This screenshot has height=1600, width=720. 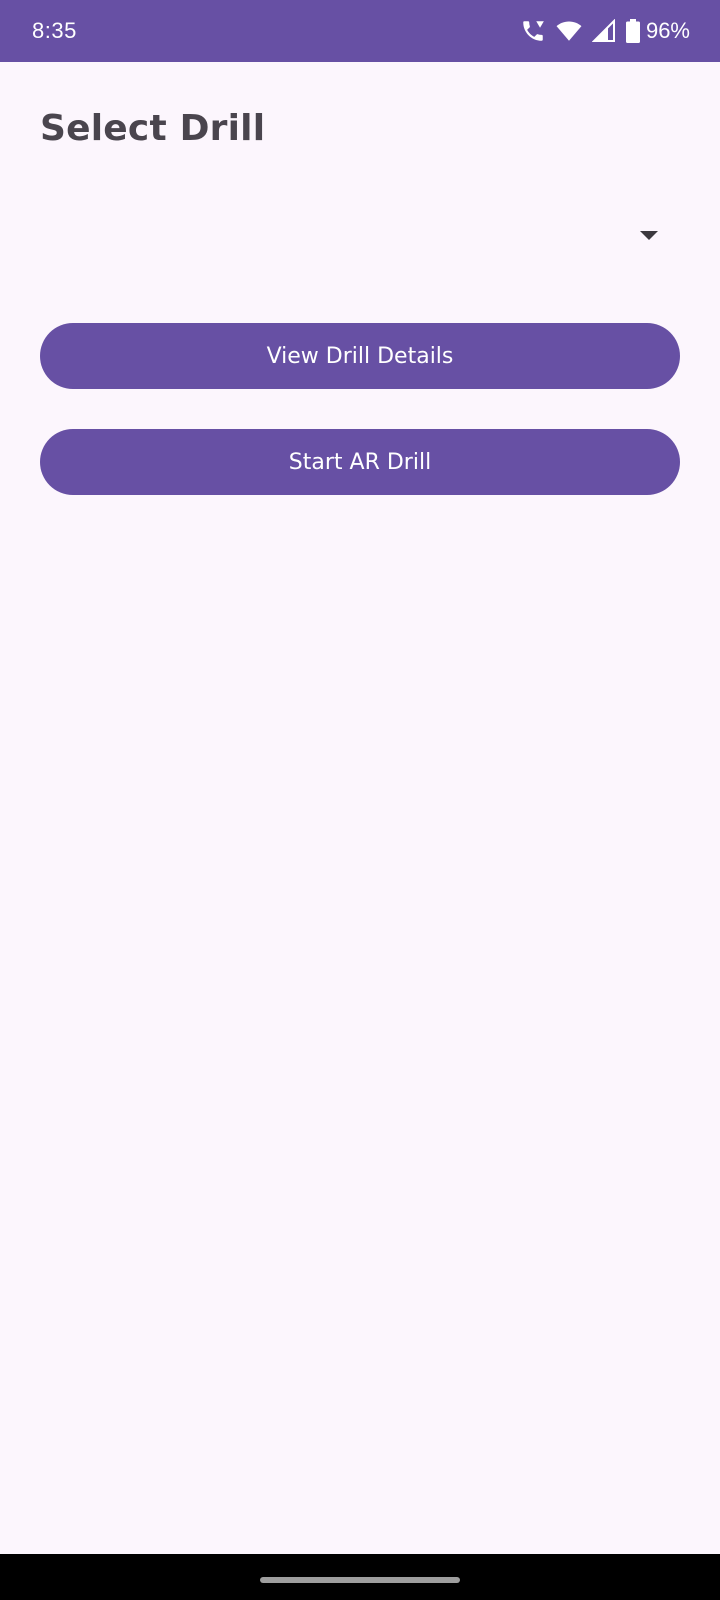 I want to click on wifi-icon, so click(x=569, y=31).